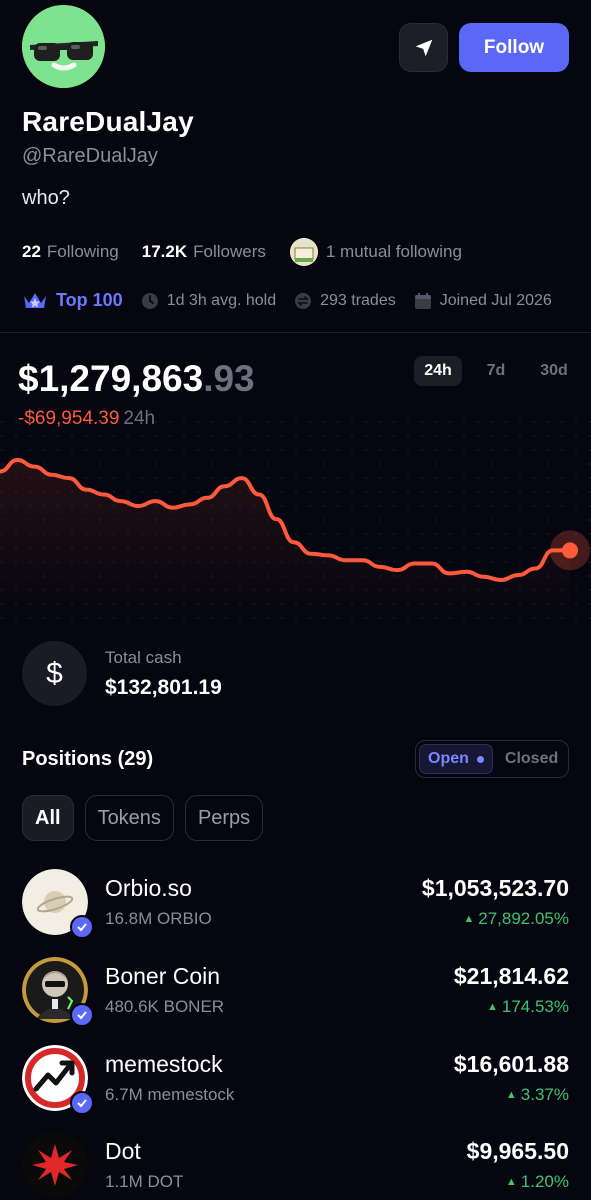 Image resolution: width=591 pixels, height=1200 pixels. What do you see at coordinates (165, 1006) in the screenshot?
I see `position-amount: 480.6K BONER` at bounding box center [165, 1006].